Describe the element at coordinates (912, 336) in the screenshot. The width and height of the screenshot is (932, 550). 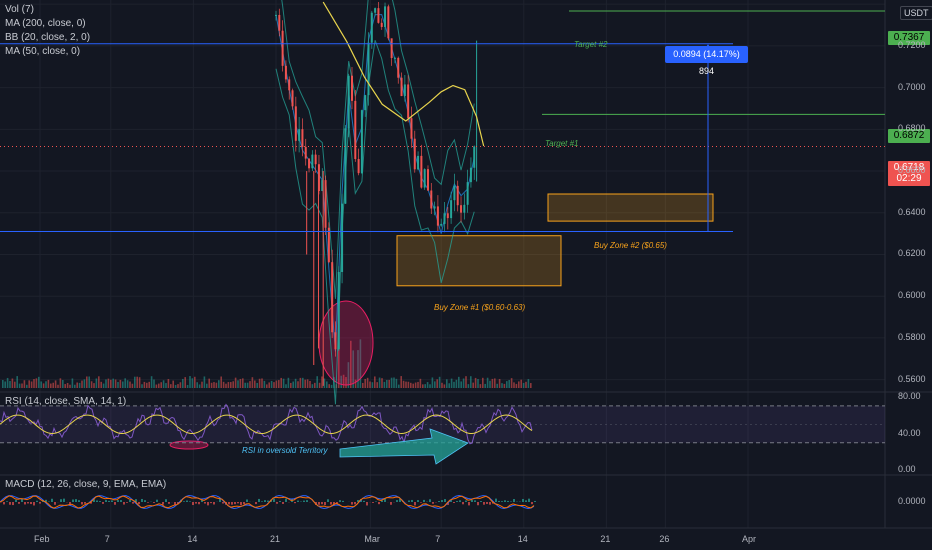
I see `price-tick: 0.5800` at that location.